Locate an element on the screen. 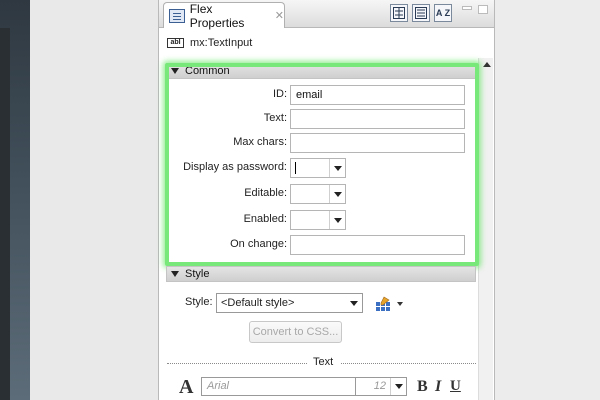 The width and height of the screenshot is (600, 400). editable-select is located at coordinates (318, 194).